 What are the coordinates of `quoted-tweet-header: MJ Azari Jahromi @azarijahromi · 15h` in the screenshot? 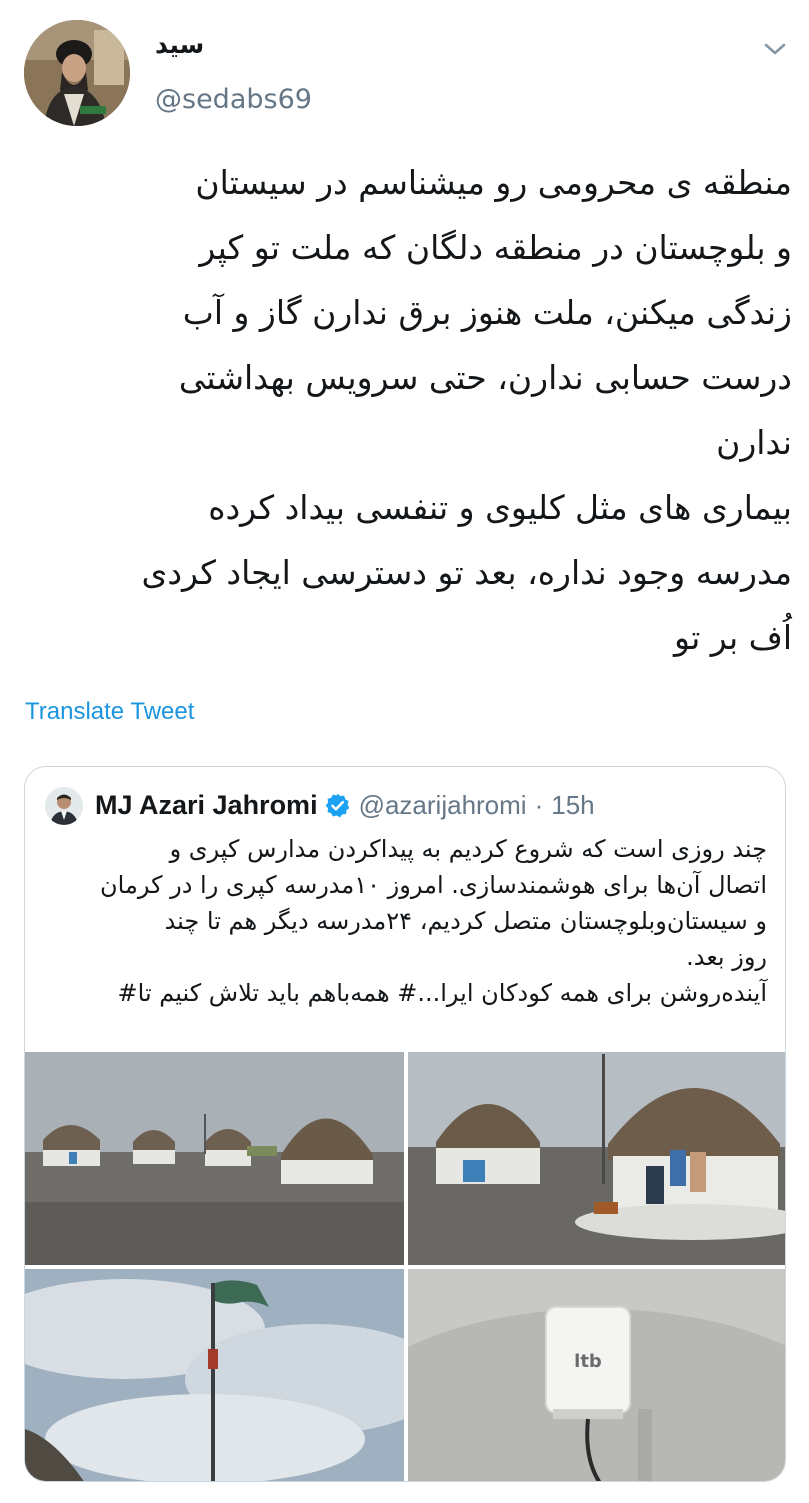 It's located at (345, 805).